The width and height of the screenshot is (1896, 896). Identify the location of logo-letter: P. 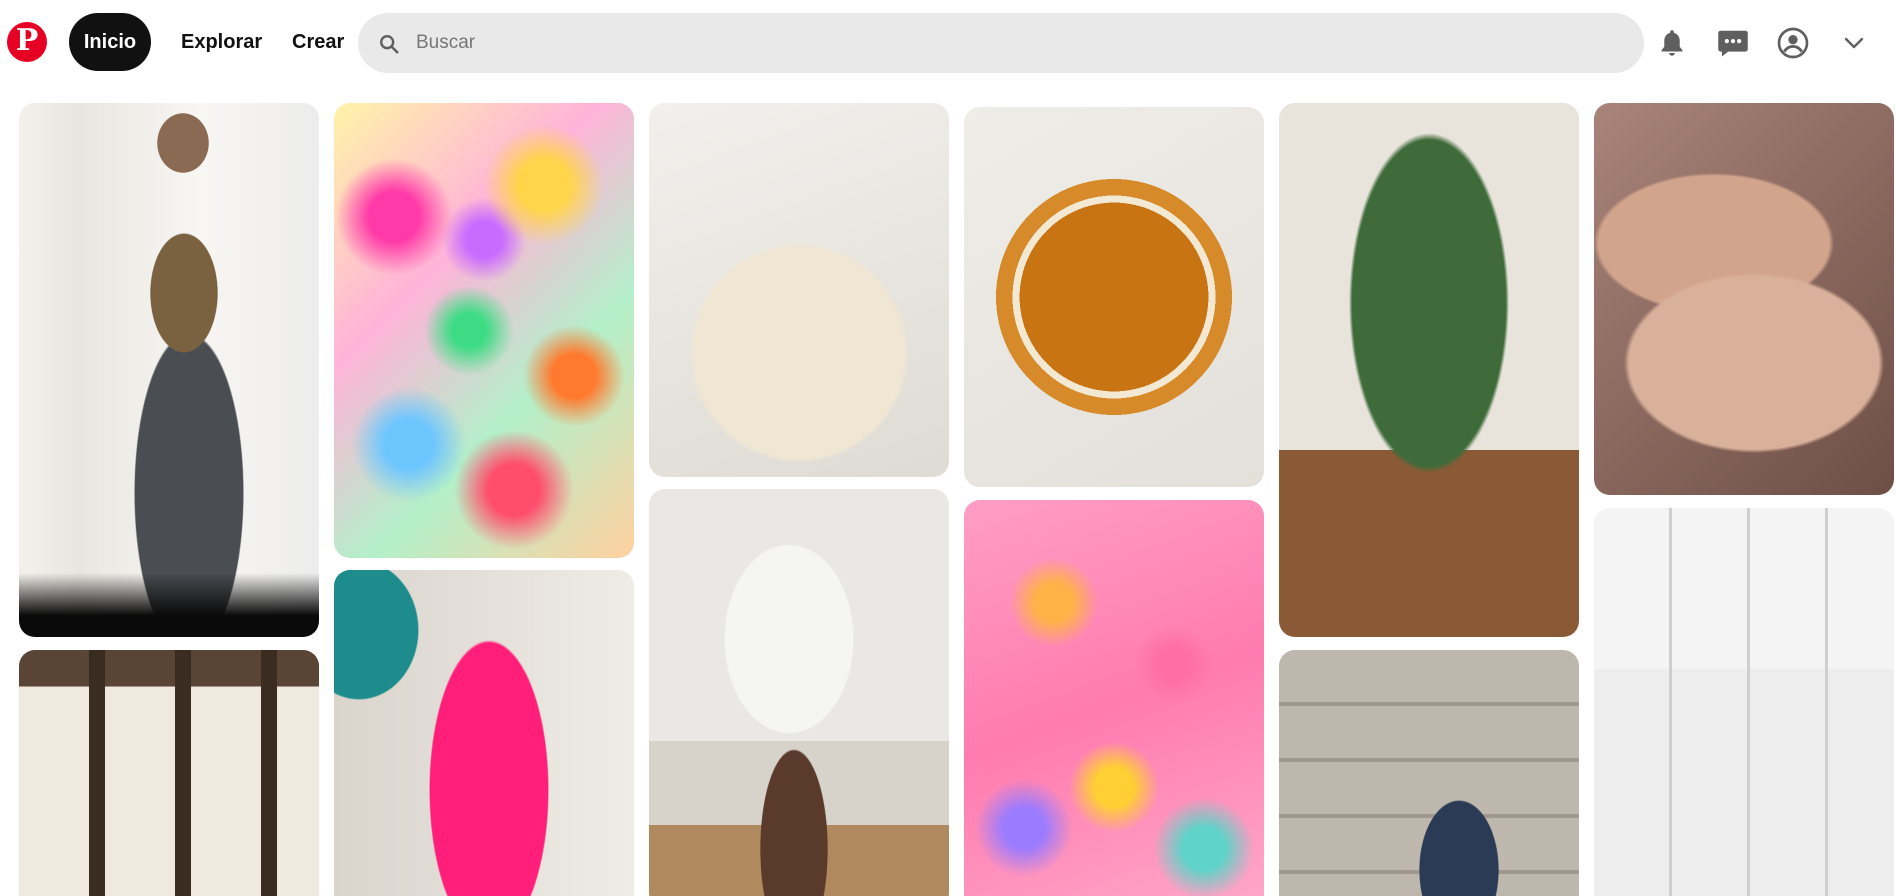
(27, 40).